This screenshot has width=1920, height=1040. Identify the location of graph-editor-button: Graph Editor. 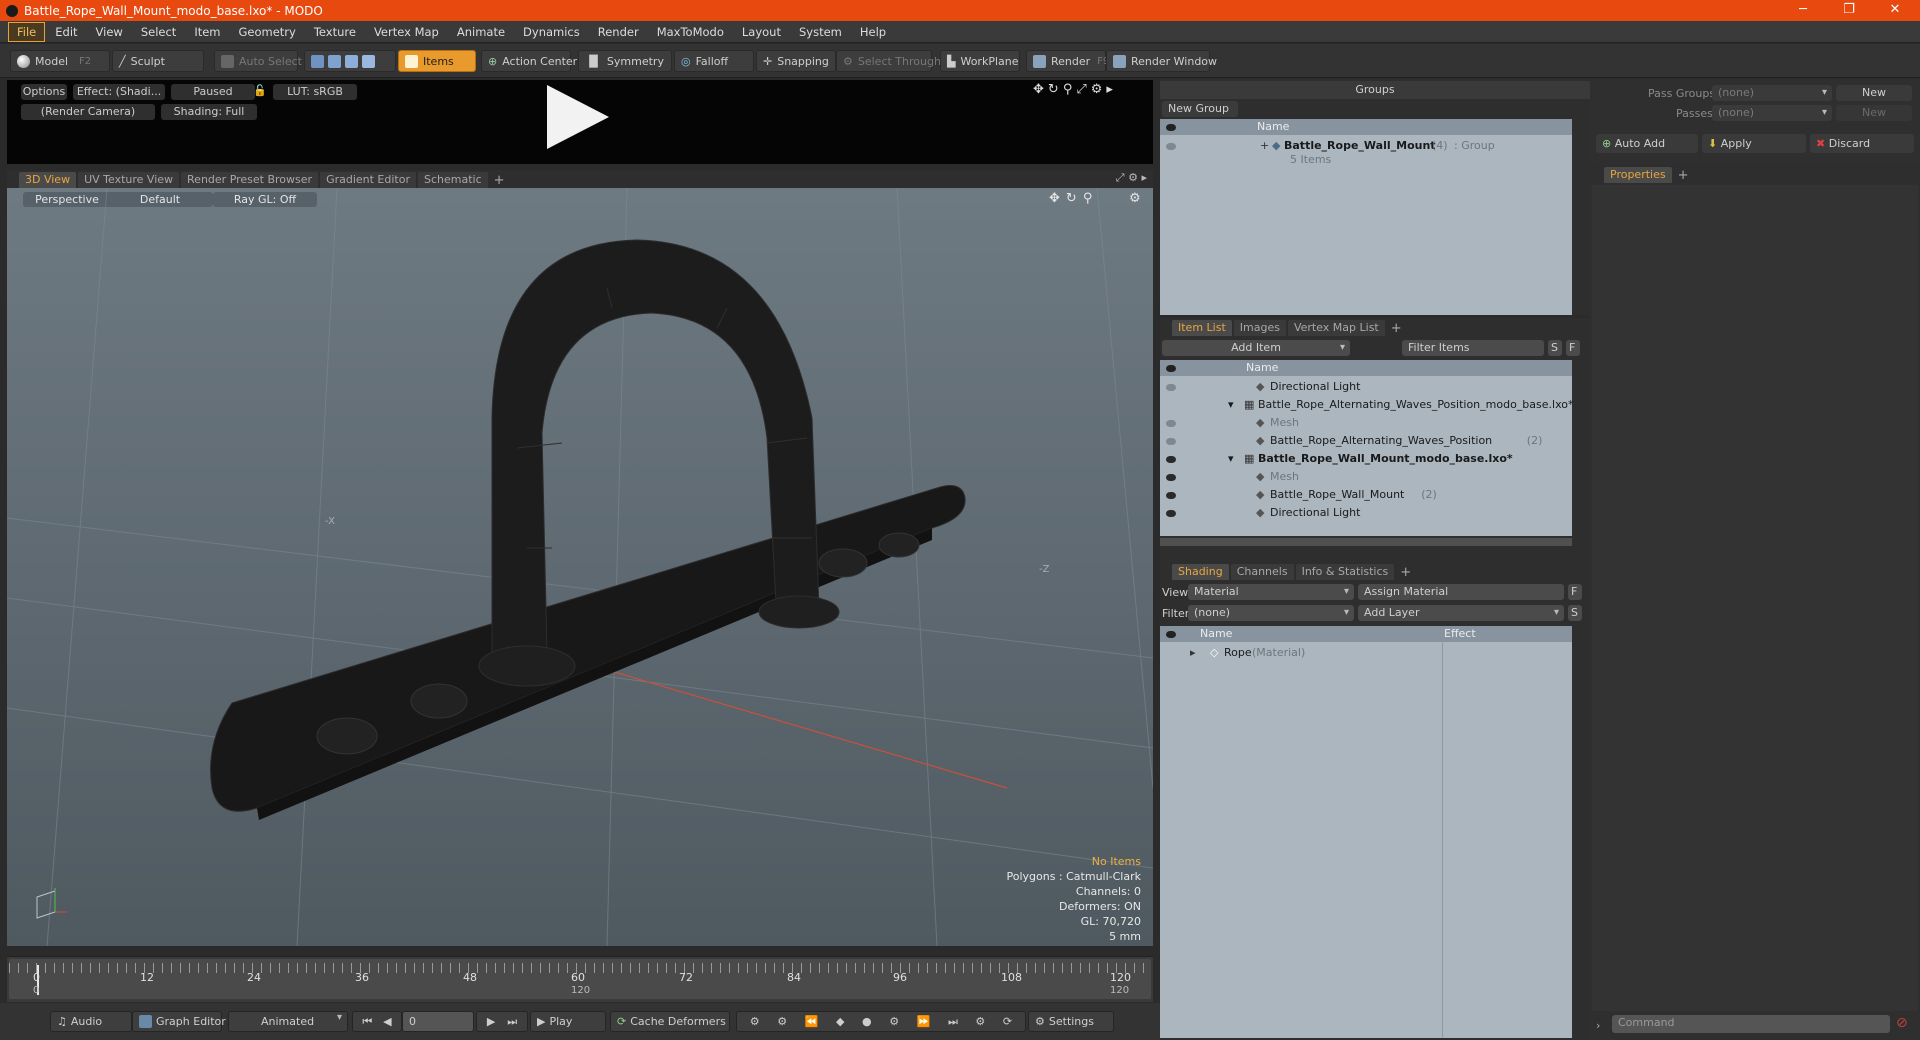
(179, 1021).